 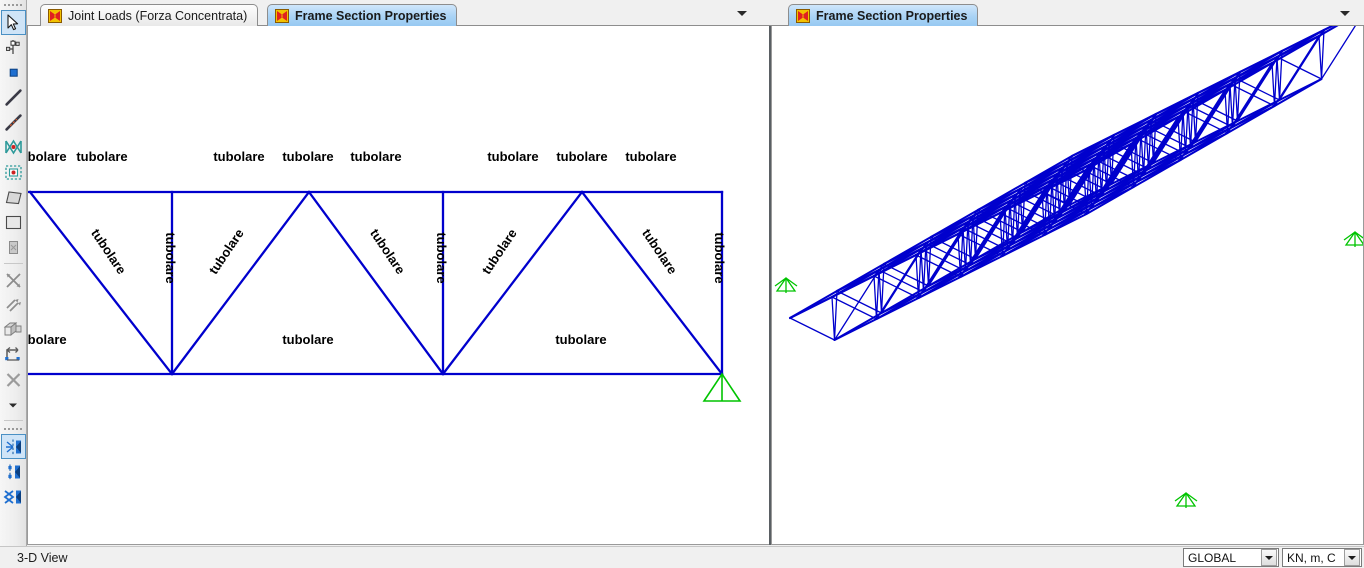 I want to click on coordinate-system-dropdown-button, so click(x=1269, y=557).